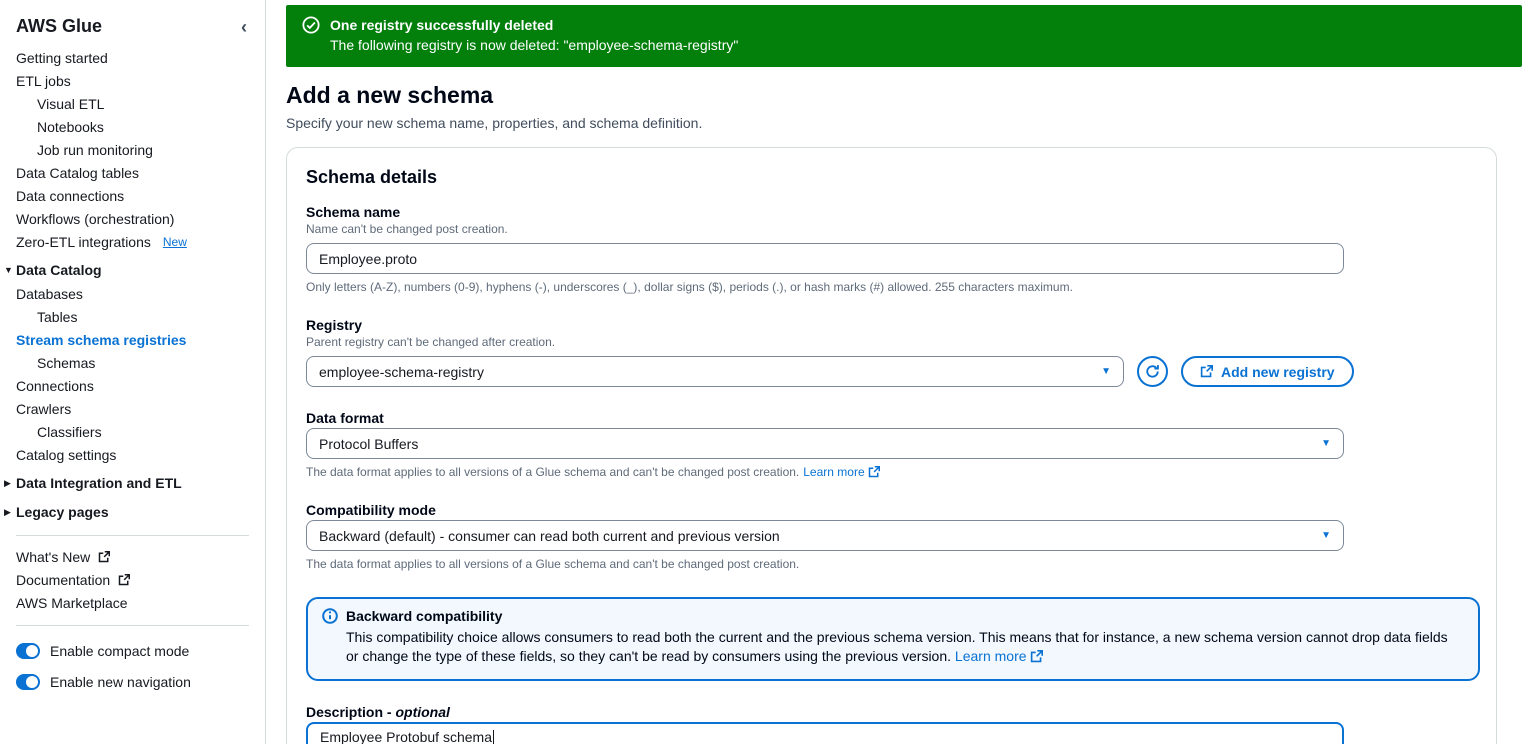  Describe the element at coordinates (442, 25) in the screenshot. I see `flashbar-title: One registry successfully deleted` at that location.